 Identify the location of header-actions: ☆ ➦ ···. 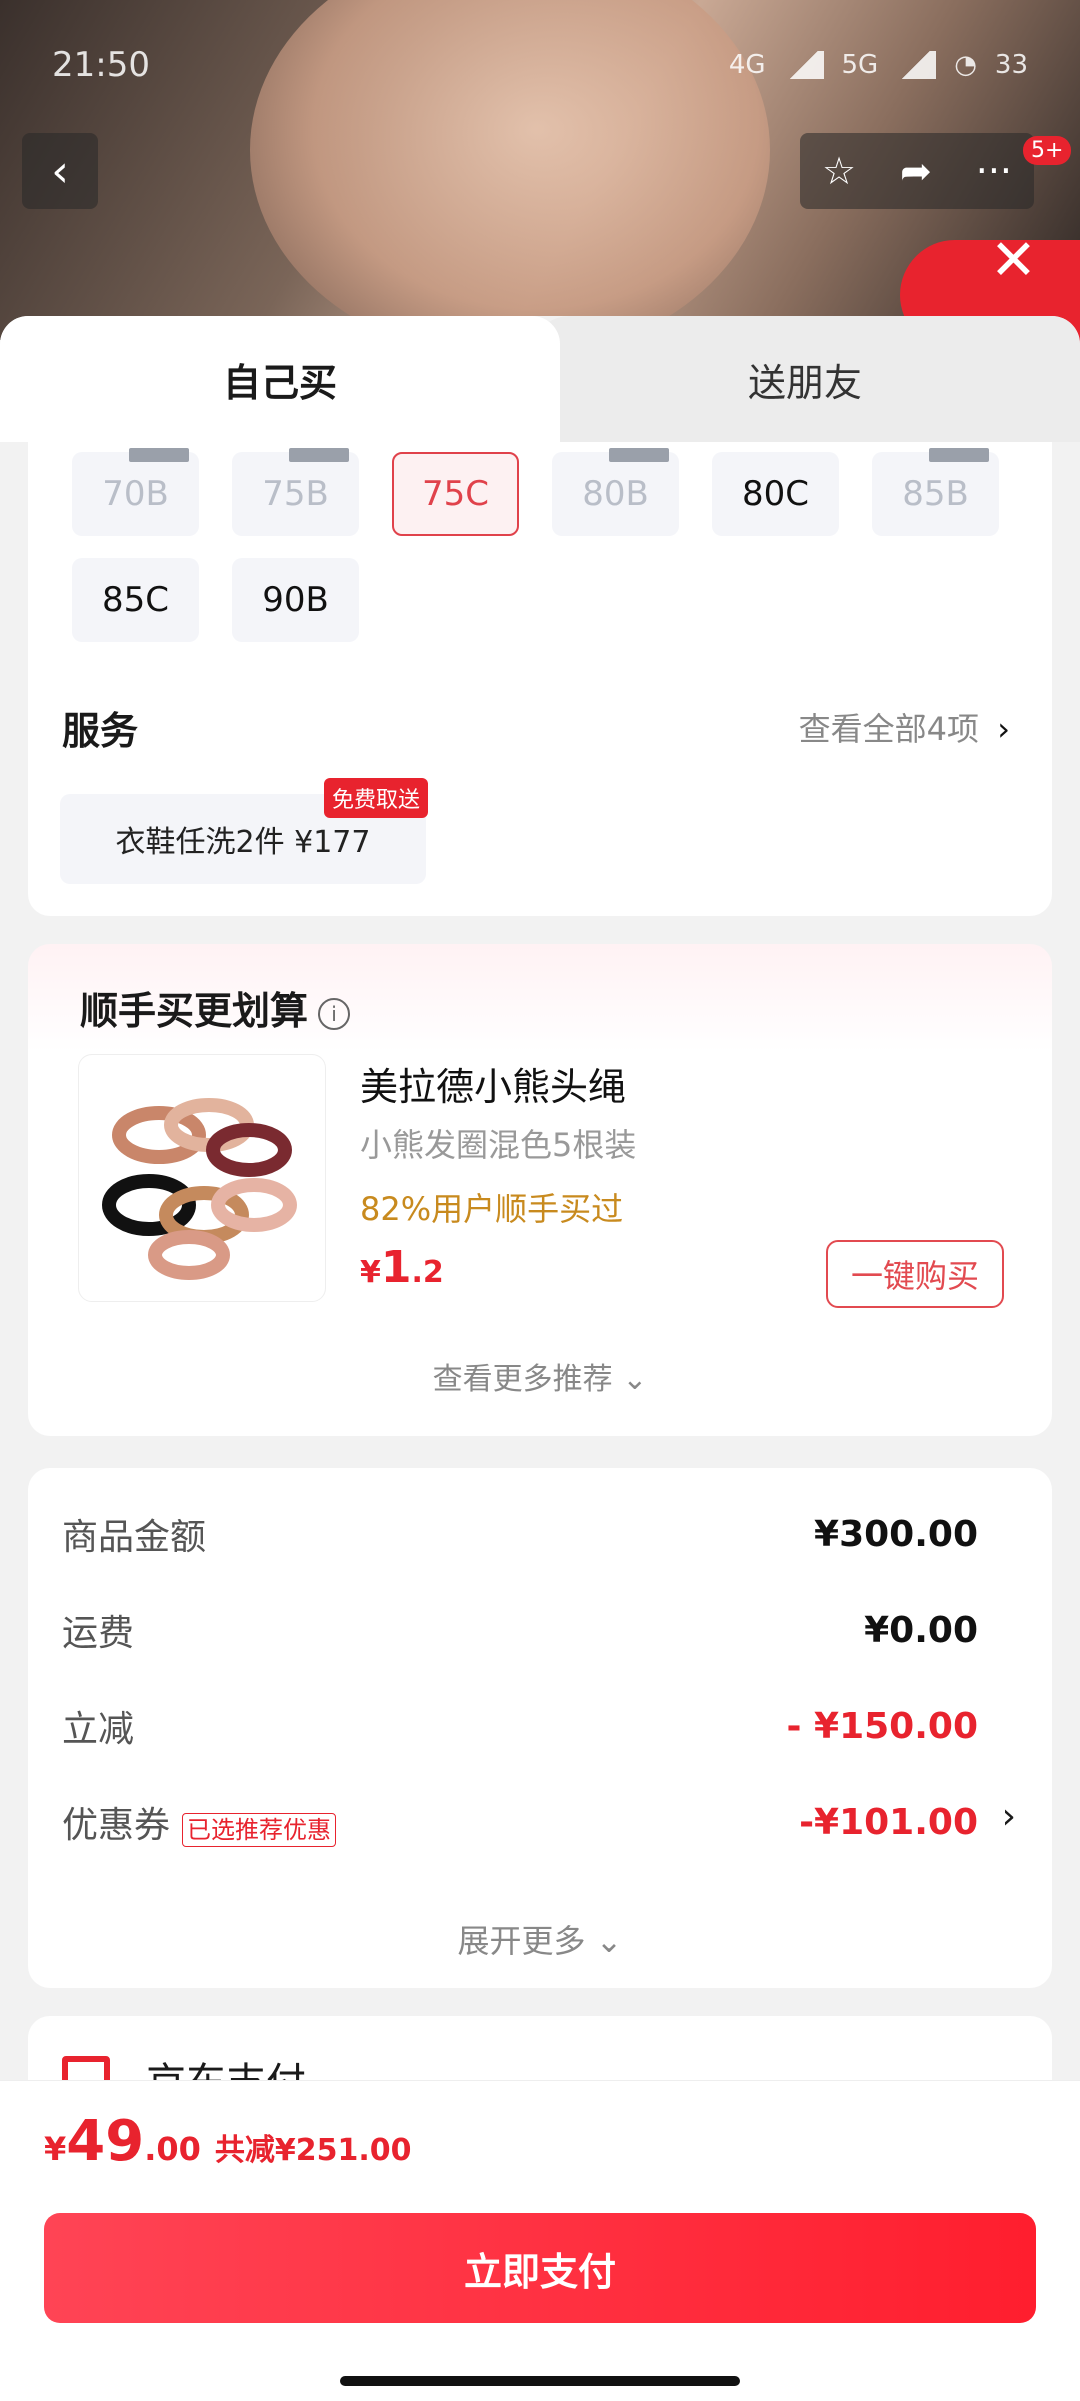
(917, 171).